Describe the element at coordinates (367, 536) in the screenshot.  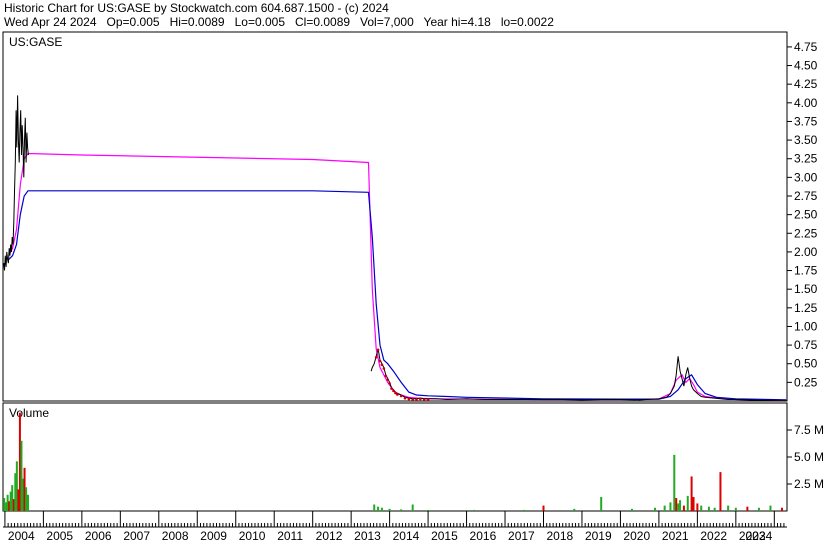
I see `year-tick-label: 2013` at that location.